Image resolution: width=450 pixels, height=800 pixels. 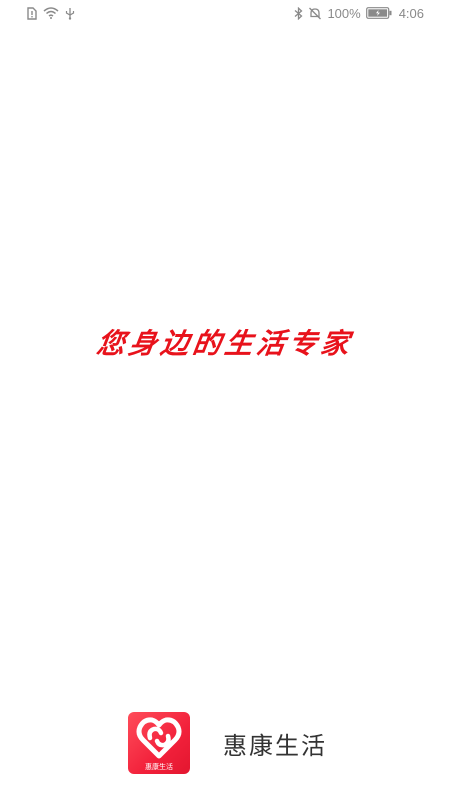 I want to click on status-bar: 100% 4:06, so click(x=225, y=13).